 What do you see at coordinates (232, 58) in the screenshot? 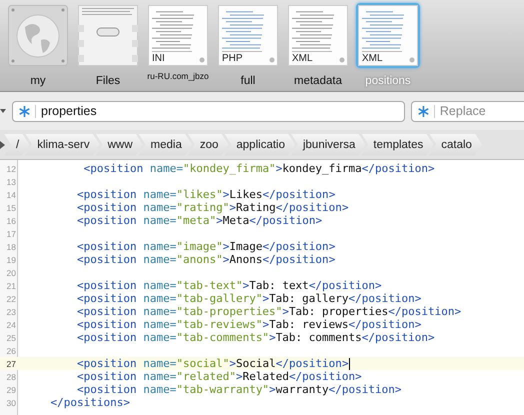
I see `file-type-label: PHP` at bounding box center [232, 58].